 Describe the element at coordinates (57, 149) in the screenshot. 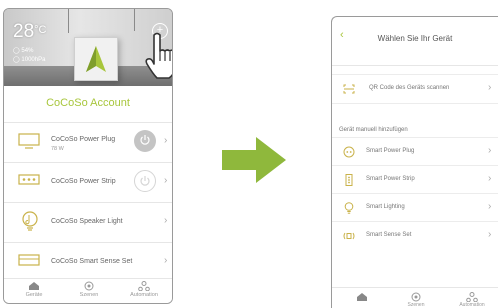

I see `device-power-reading: 78 W` at that location.